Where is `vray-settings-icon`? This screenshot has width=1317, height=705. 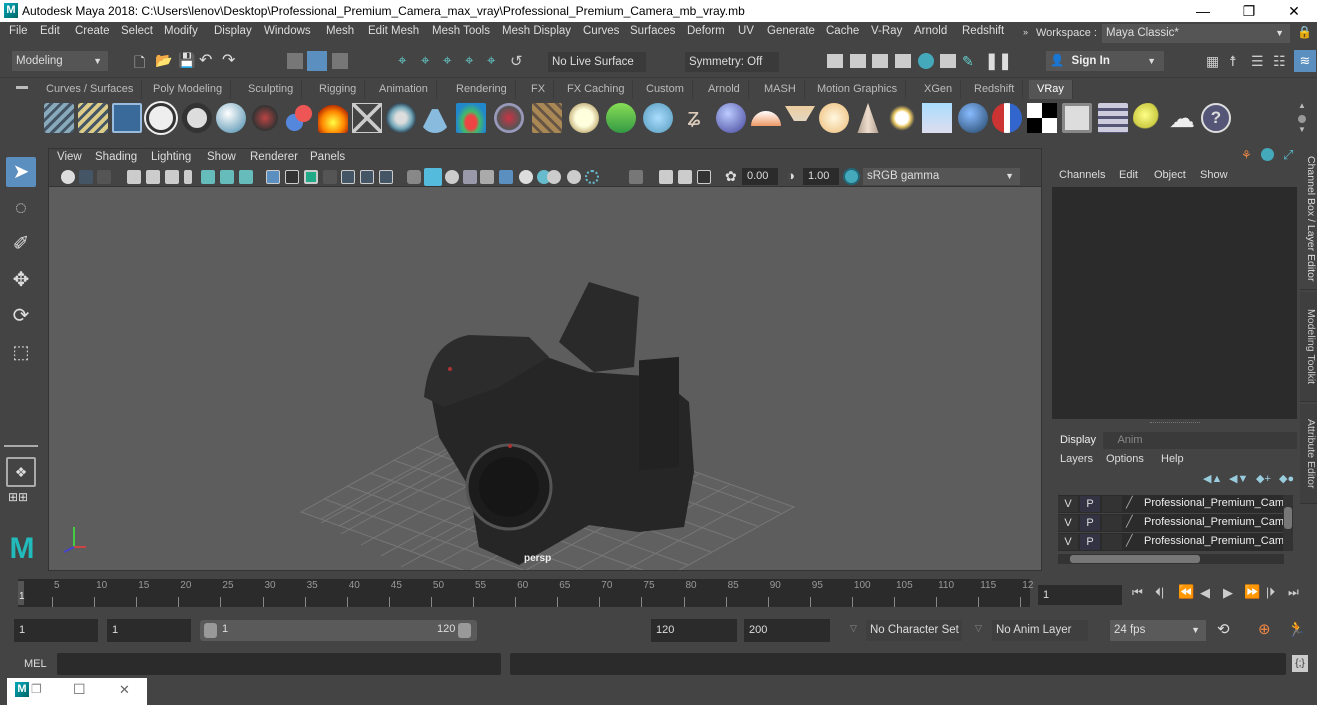
vray-settings-icon is located at coordinates (1113, 118).